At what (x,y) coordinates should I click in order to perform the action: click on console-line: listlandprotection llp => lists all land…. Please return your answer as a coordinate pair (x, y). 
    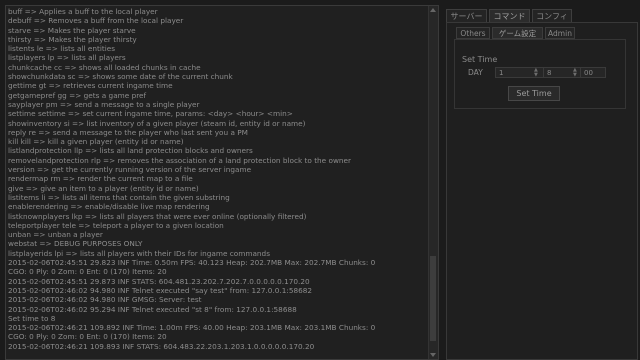
    Looking at the image, I should click on (130, 151).